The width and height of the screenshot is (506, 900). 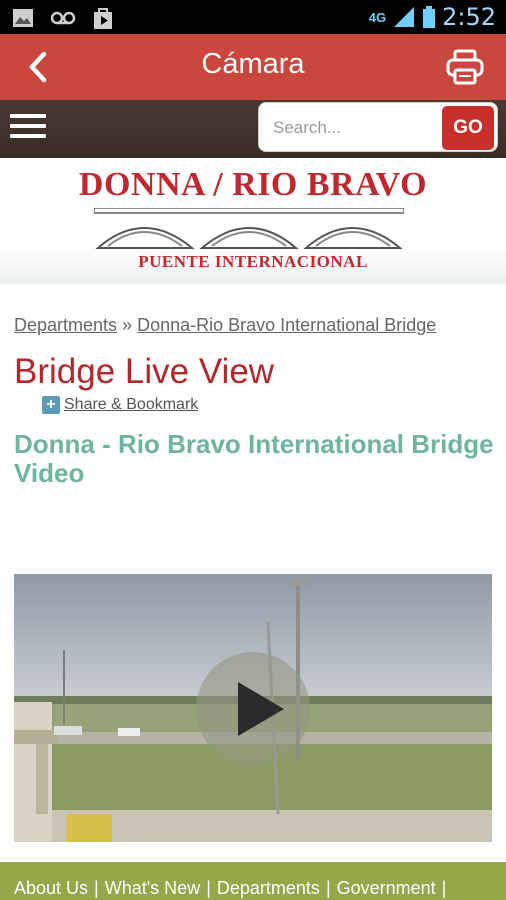 I want to click on go-button: GO, so click(x=468, y=128).